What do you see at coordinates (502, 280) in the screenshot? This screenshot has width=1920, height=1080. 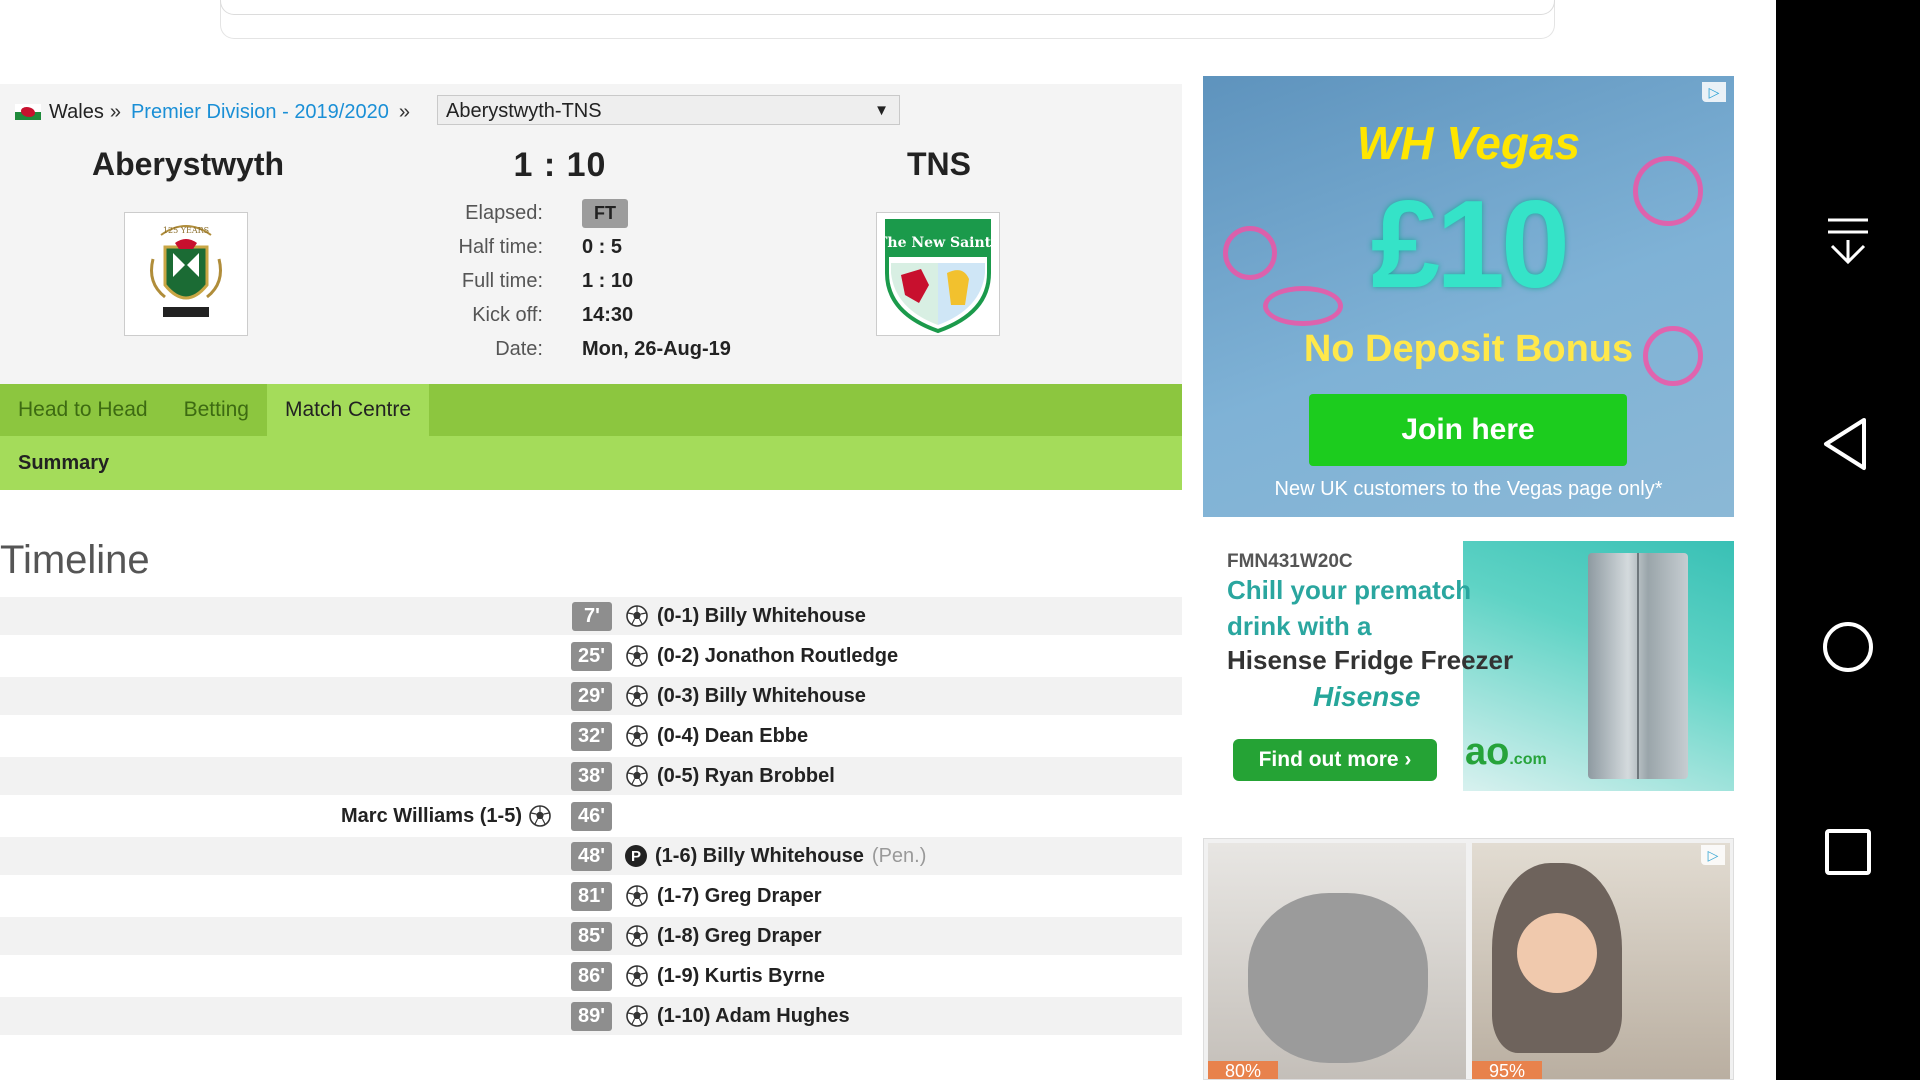 I see `info-label: Full time:` at bounding box center [502, 280].